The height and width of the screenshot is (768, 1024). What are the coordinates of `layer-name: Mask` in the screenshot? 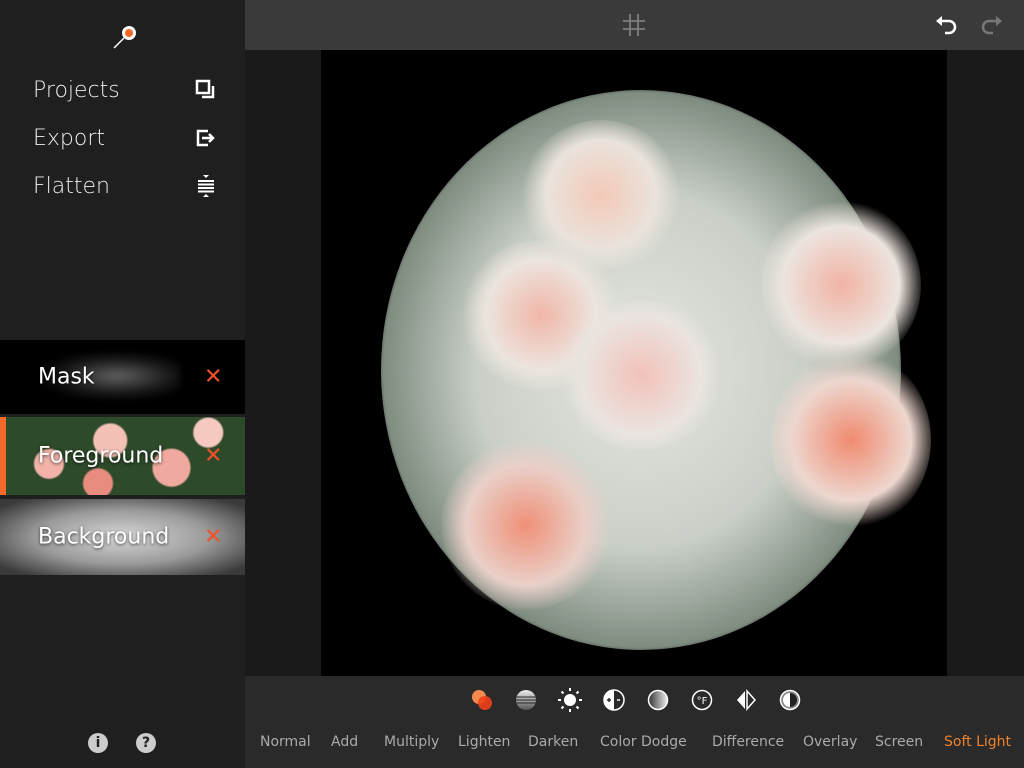 It's located at (66, 377).